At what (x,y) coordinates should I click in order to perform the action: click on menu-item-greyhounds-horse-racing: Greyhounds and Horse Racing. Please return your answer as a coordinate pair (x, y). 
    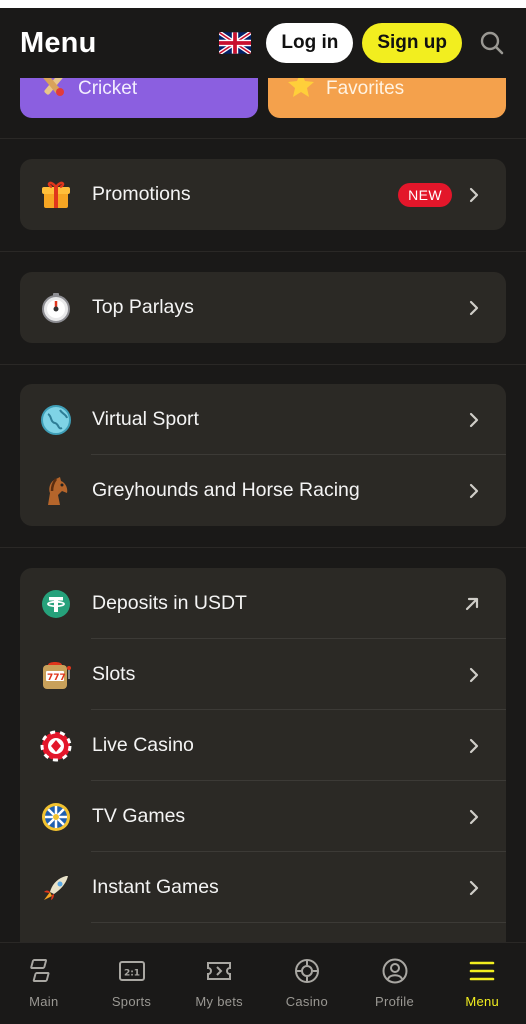
    Looking at the image, I should click on (263, 490).